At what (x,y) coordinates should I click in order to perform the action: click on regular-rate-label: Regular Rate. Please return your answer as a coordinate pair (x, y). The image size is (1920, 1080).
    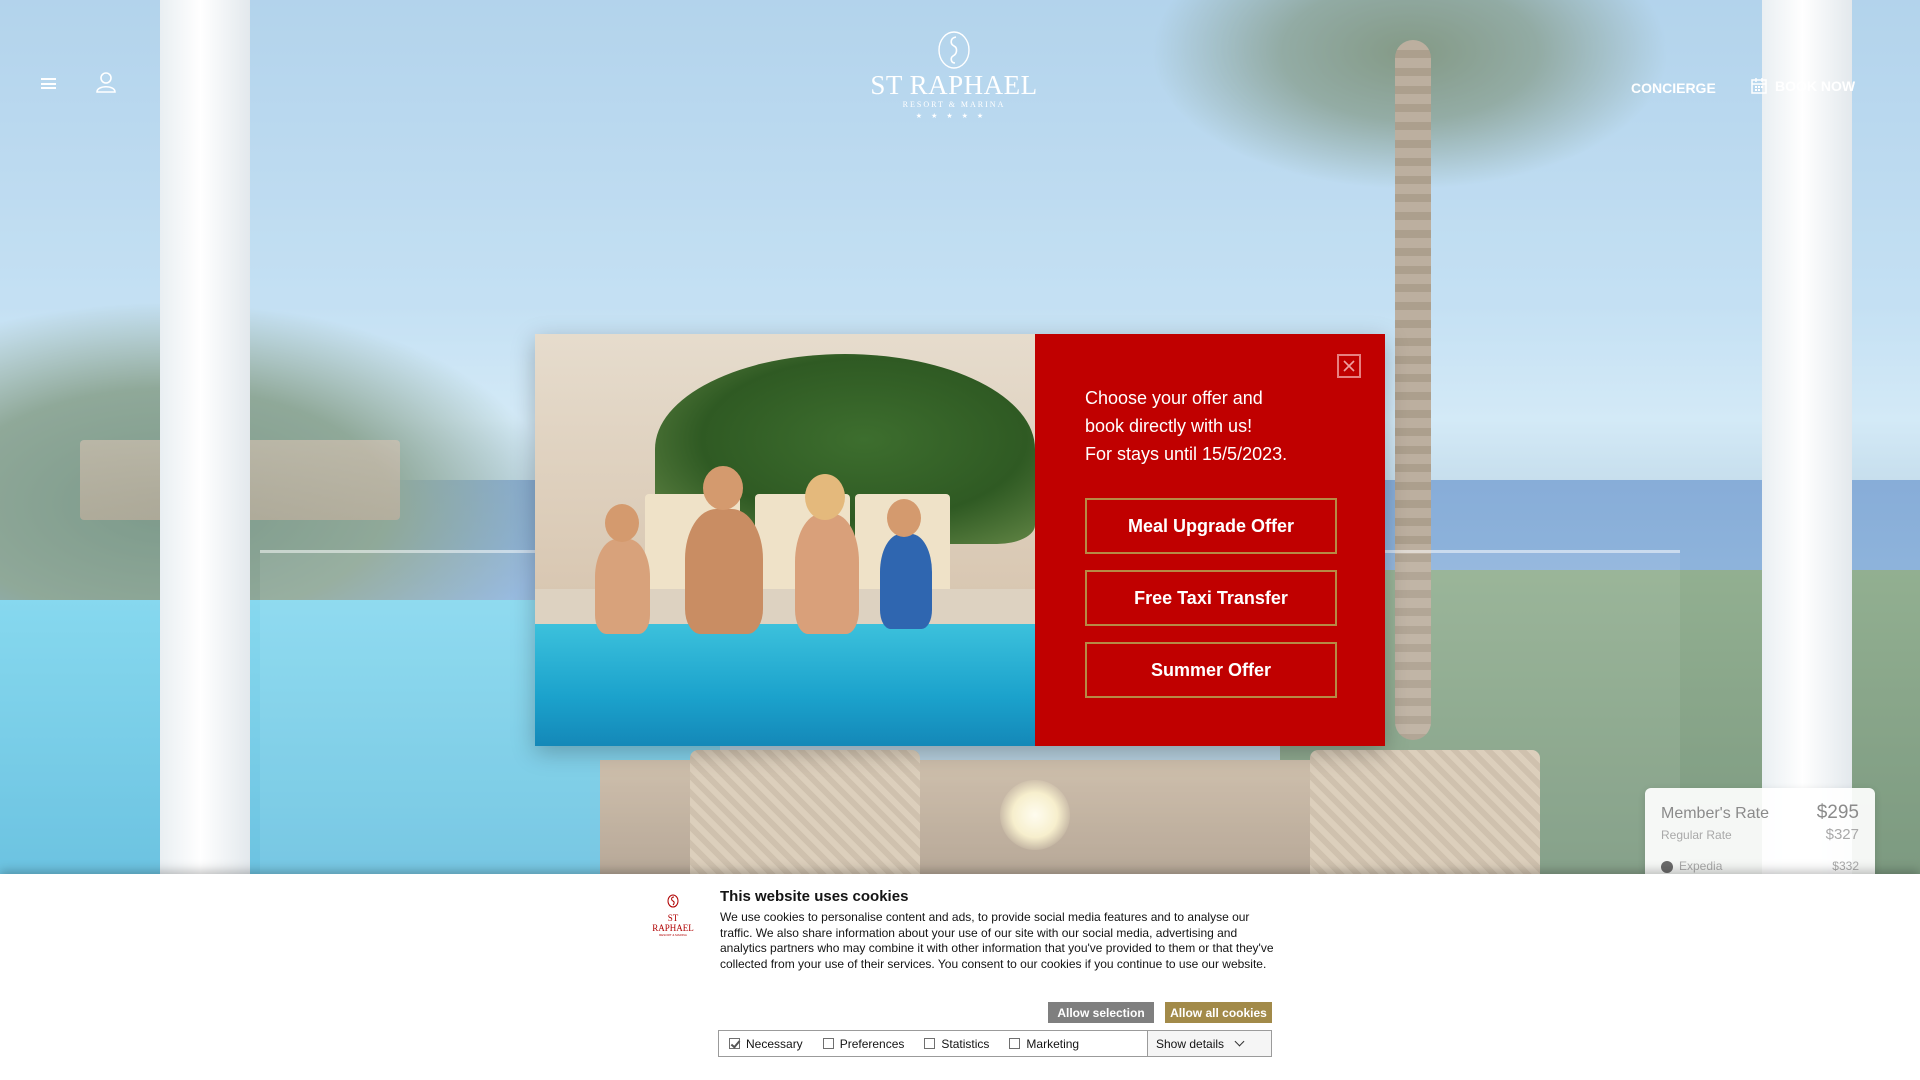
    Looking at the image, I should click on (1696, 835).